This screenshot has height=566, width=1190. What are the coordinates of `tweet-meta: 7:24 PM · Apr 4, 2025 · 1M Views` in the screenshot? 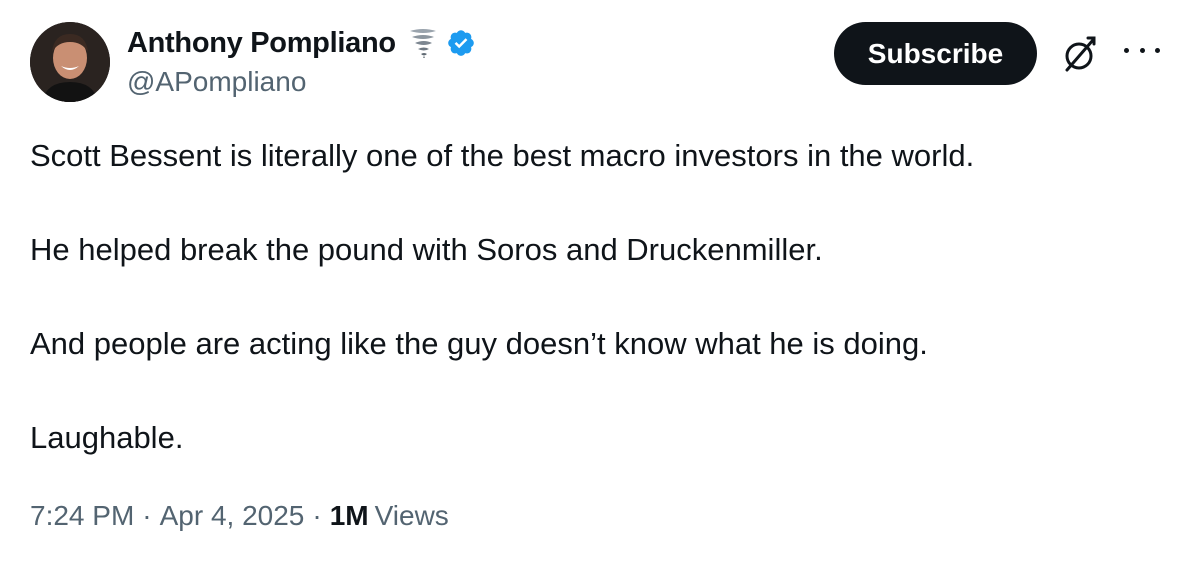 It's located at (239, 516).